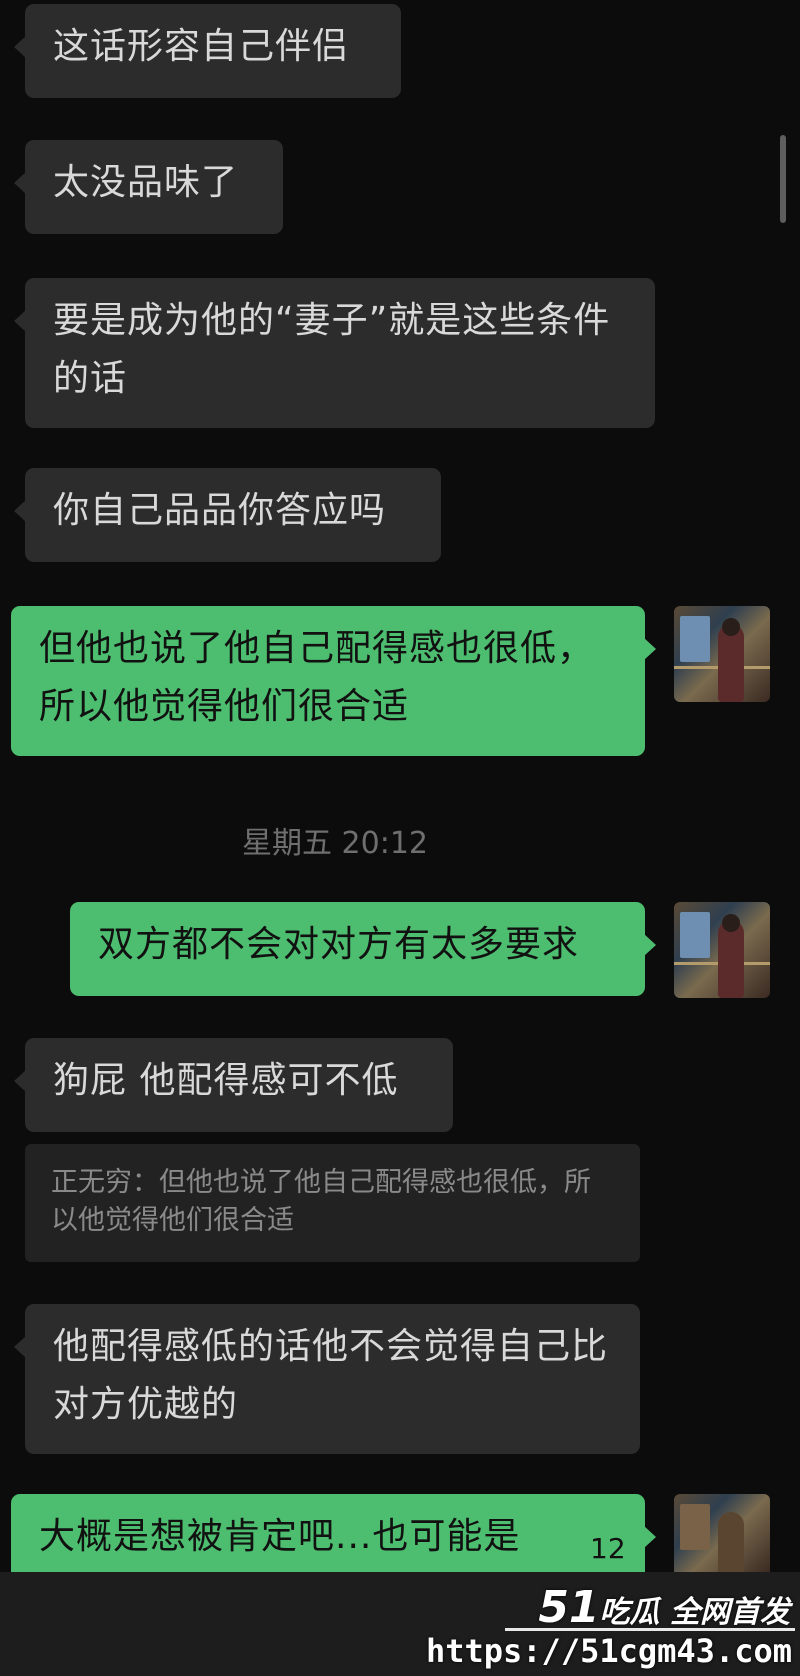  I want to click on watermark-url: https://51cgm43.com, so click(608, 1651).